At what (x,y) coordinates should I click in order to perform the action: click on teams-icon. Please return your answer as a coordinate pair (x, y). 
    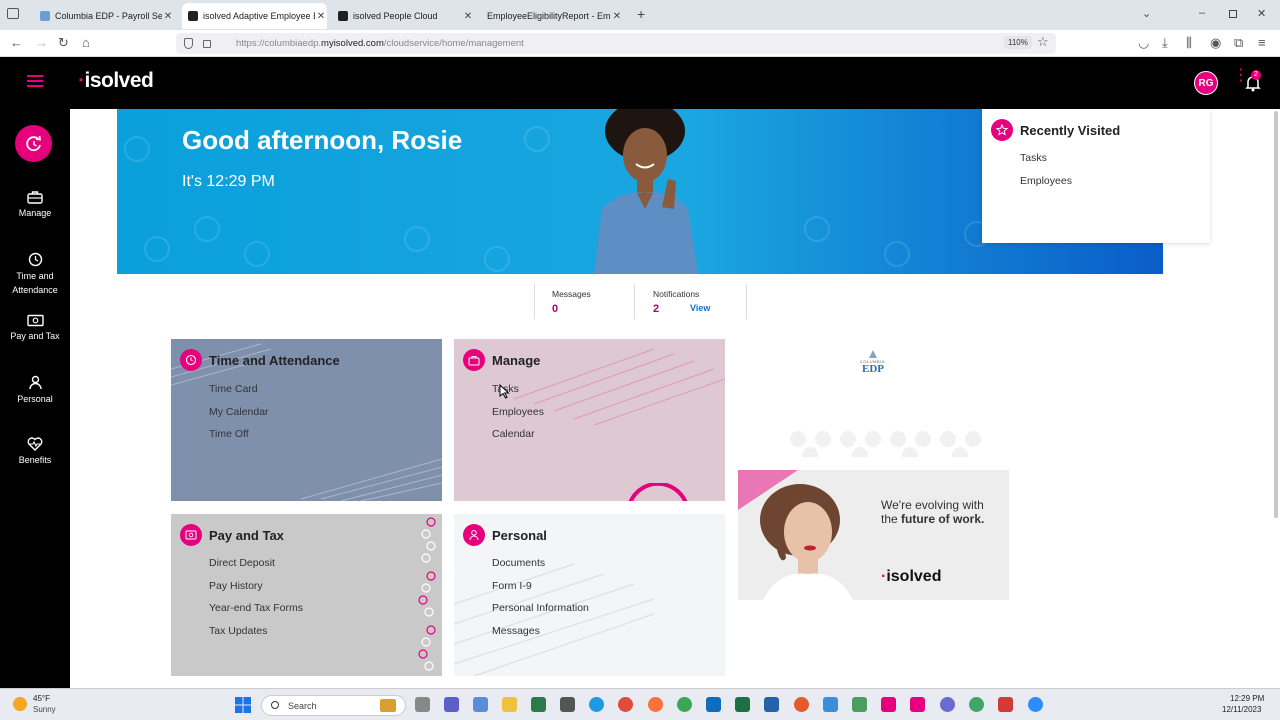
    Looking at the image, I should click on (451, 704).